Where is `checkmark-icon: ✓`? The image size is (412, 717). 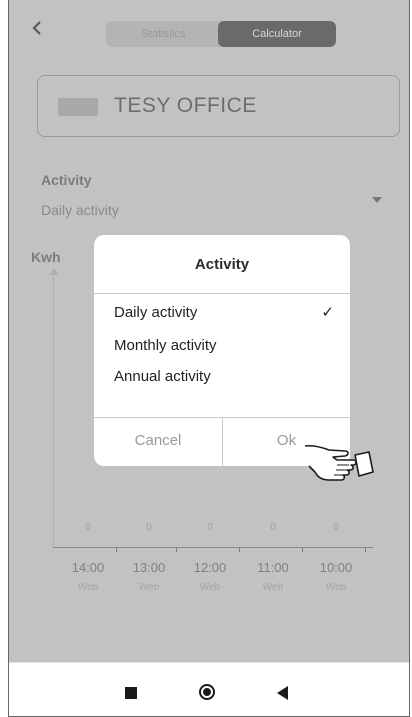 checkmark-icon: ✓ is located at coordinates (327, 312).